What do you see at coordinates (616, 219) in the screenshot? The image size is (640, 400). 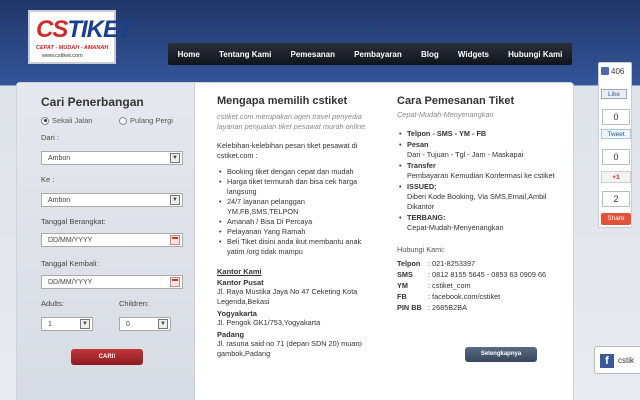 I see `share-button: Share` at bounding box center [616, 219].